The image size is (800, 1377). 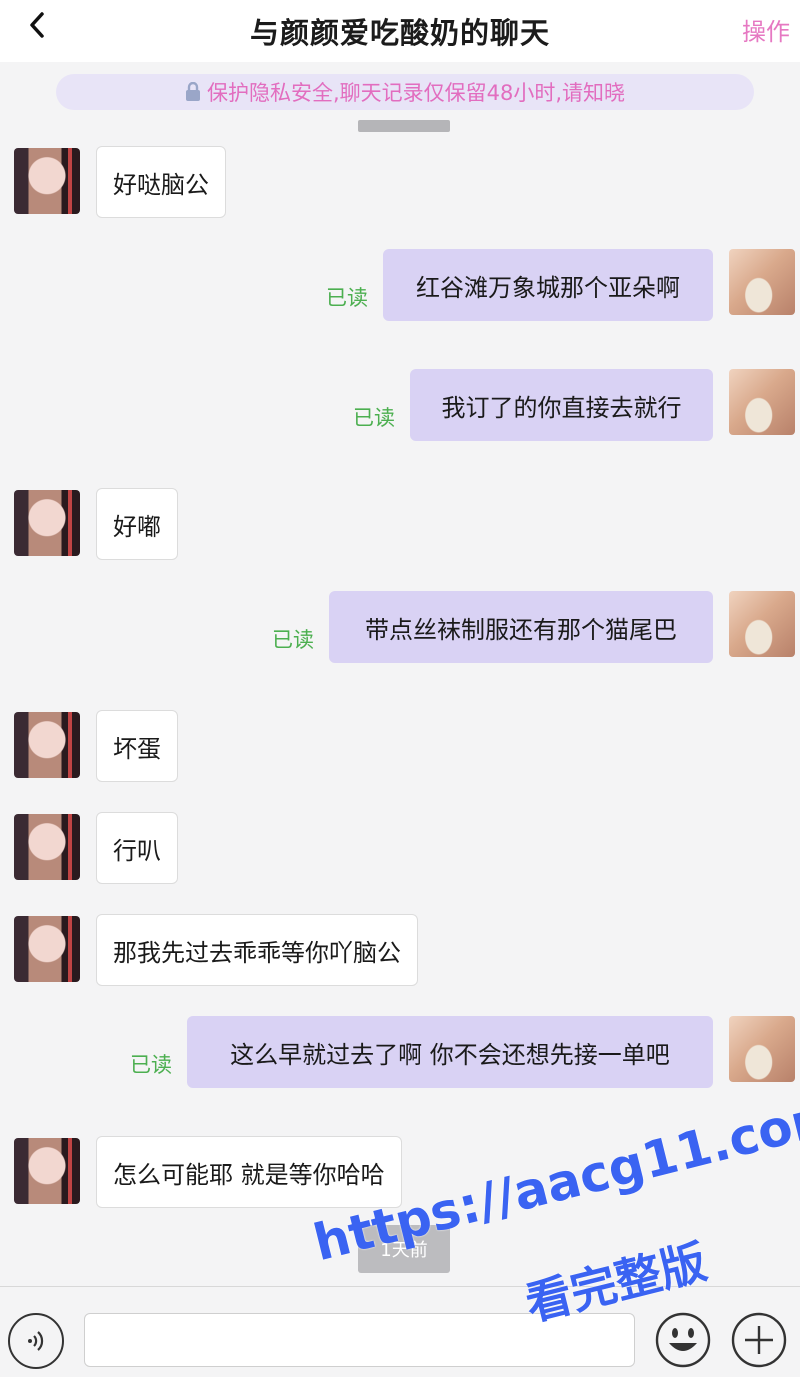 What do you see at coordinates (249, 1172) in the screenshot?
I see `message-bubble-received: 怎么可能耶 就是等你哈哈` at bounding box center [249, 1172].